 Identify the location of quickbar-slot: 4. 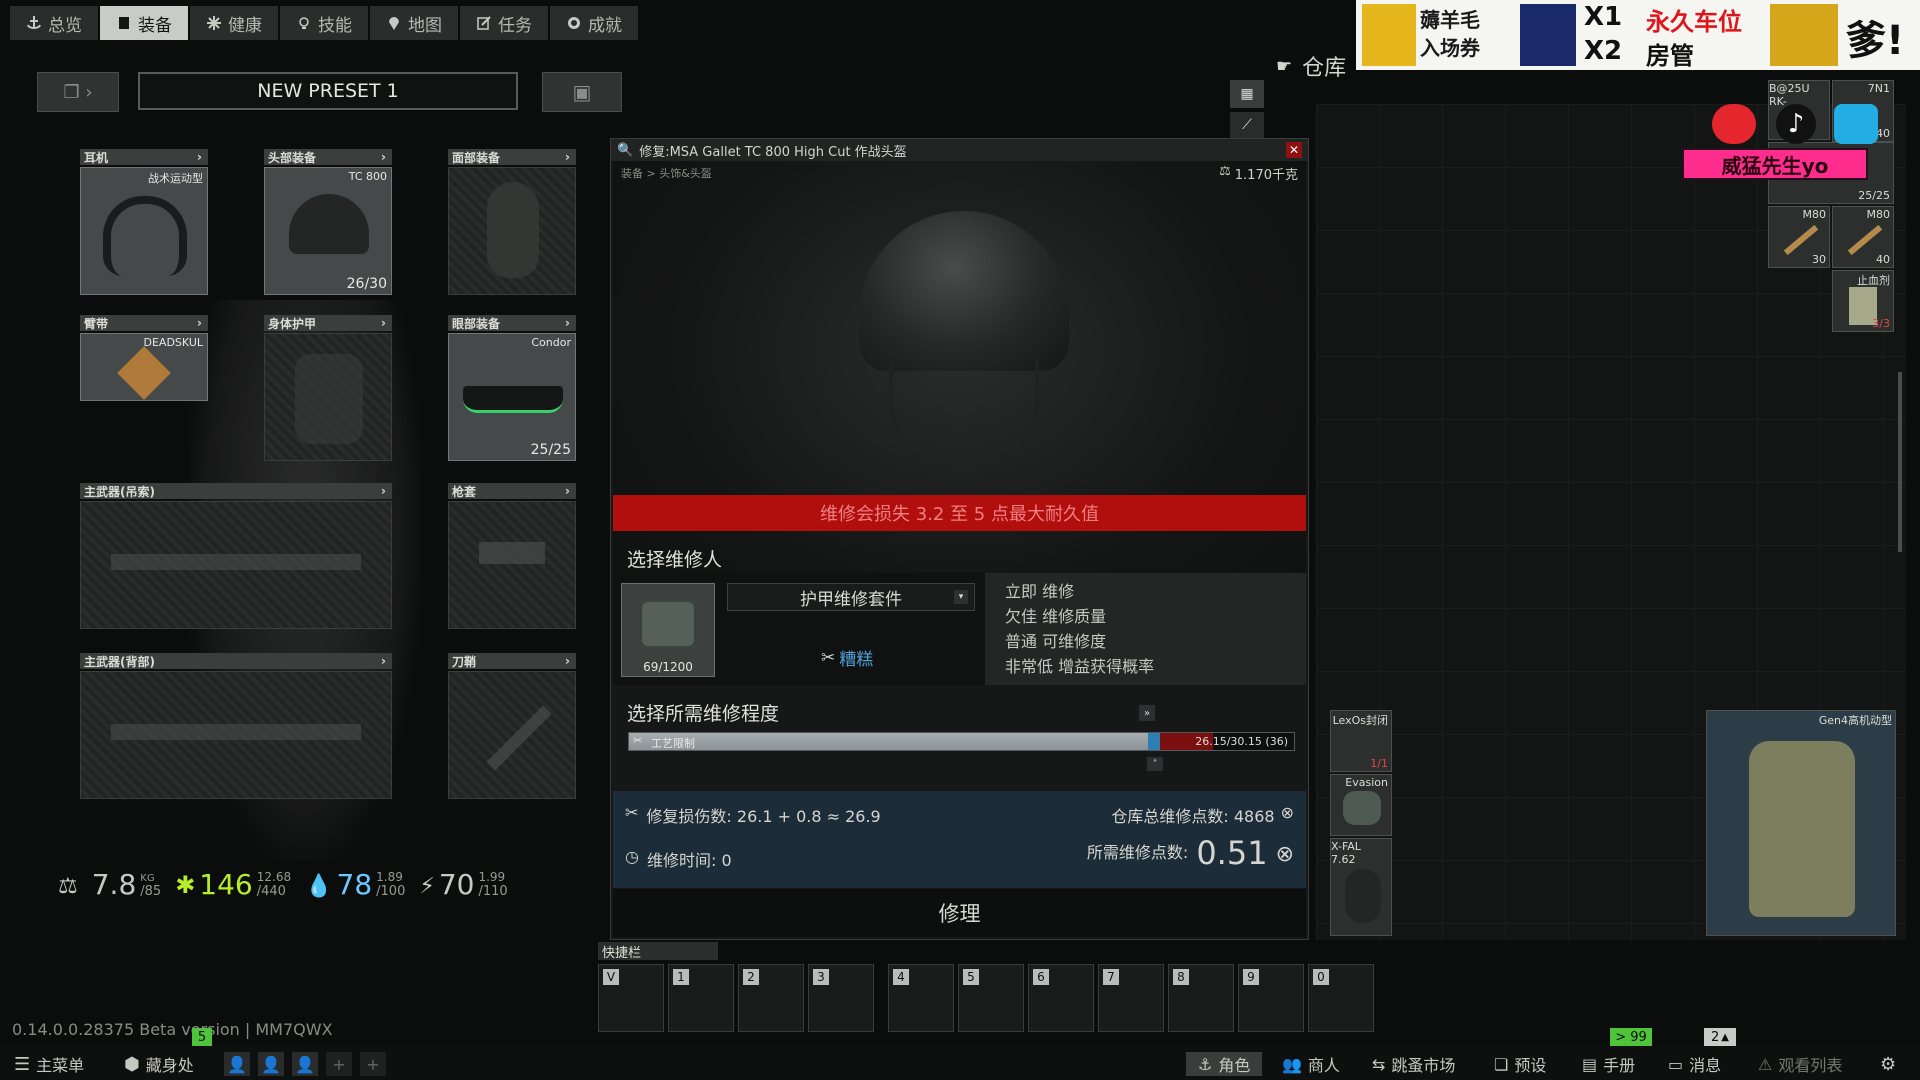
(921, 998).